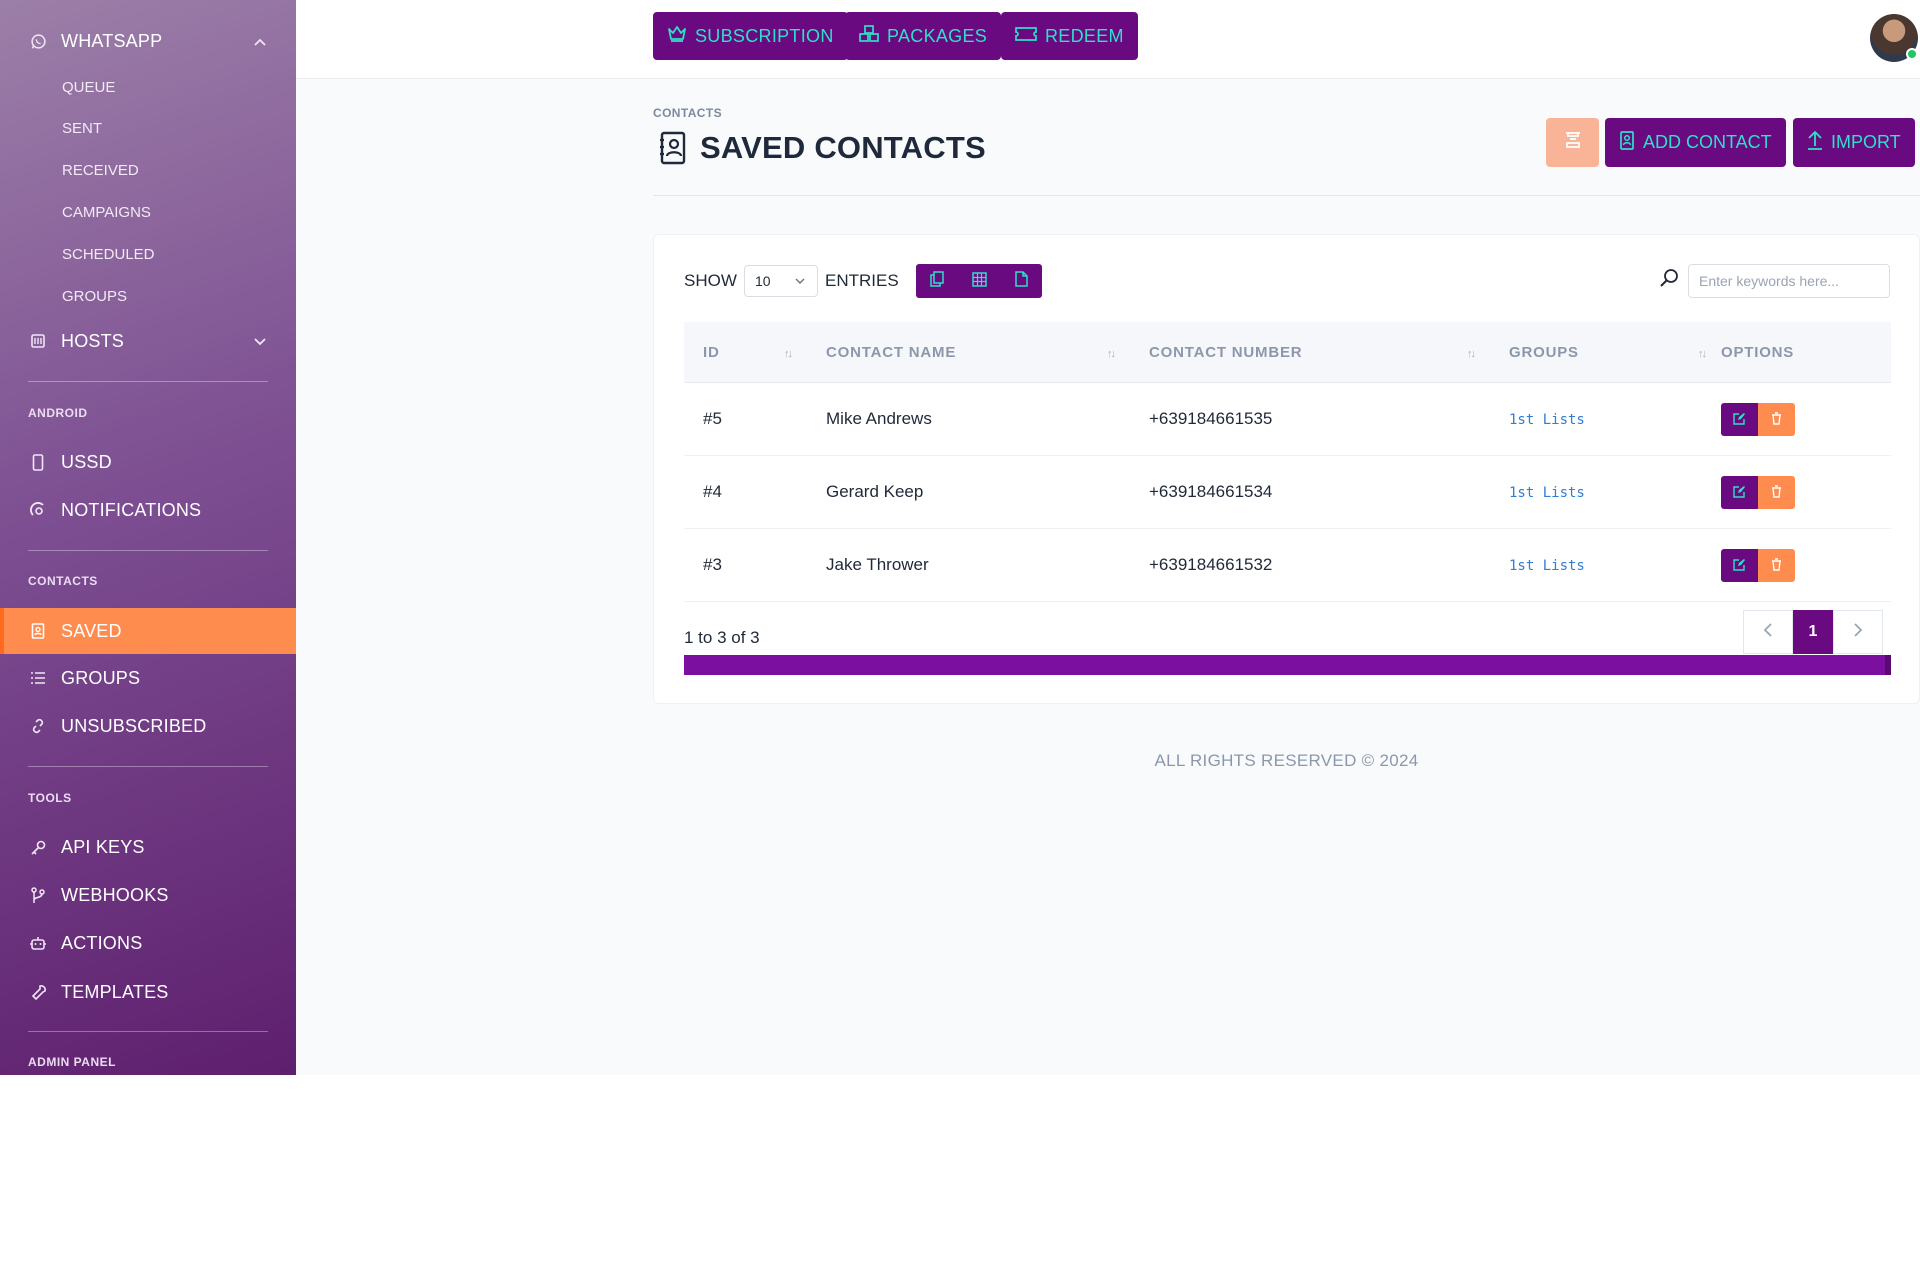 The image size is (1920, 1280). What do you see at coordinates (1789, 281) in the screenshot?
I see `search-input` at bounding box center [1789, 281].